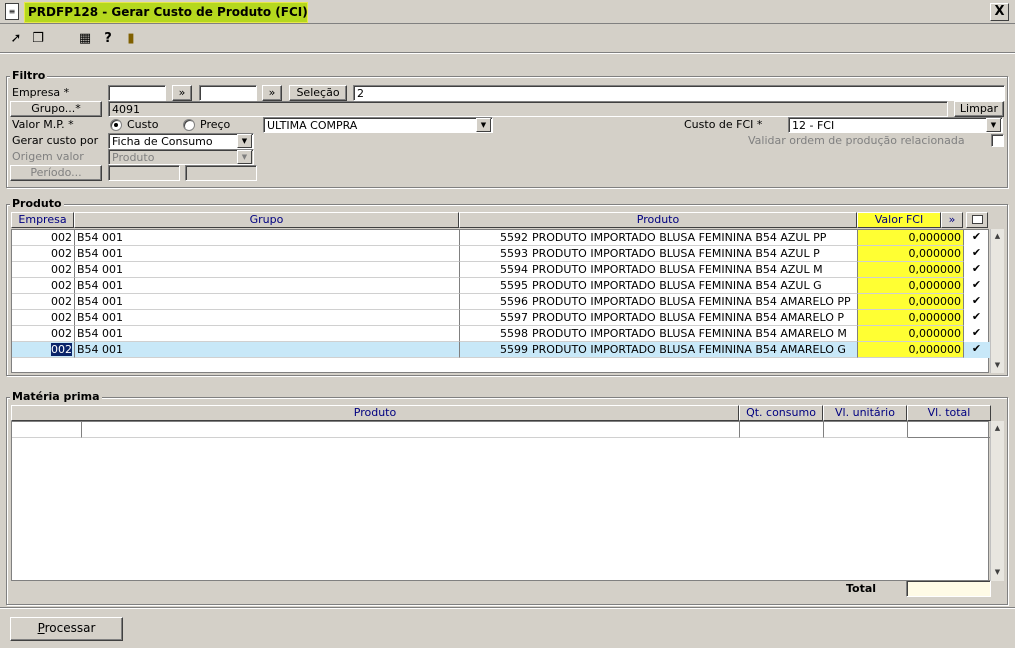  What do you see at coordinates (42, 220) in the screenshot?
I see `col-empresa: Empresa` at bounding box center [42, 220].